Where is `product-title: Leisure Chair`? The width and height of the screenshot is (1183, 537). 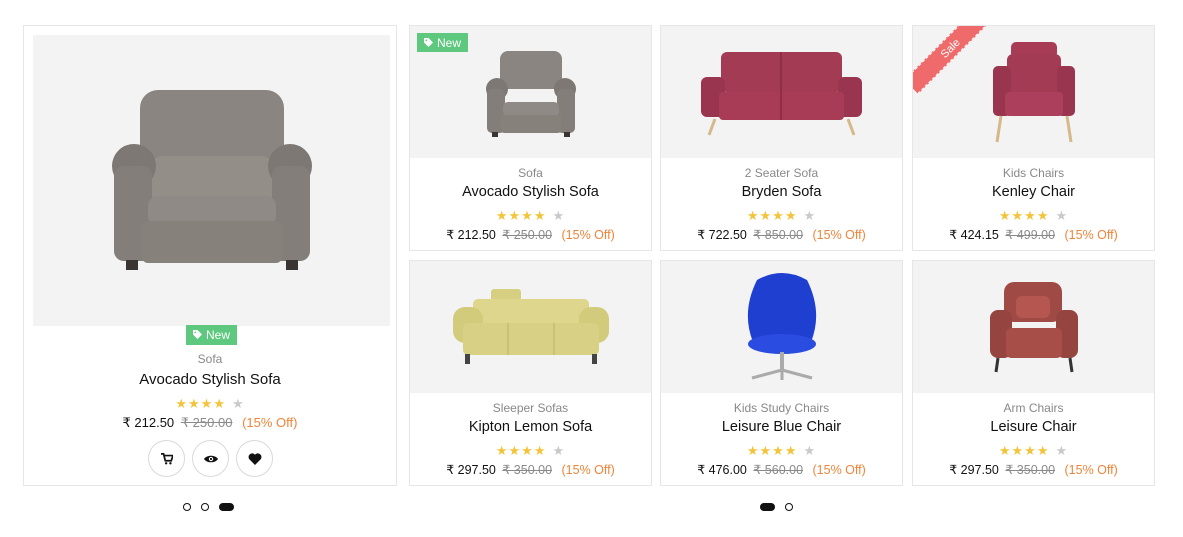 product-title: Leisure Chair is located at coordinates (1033, 427).